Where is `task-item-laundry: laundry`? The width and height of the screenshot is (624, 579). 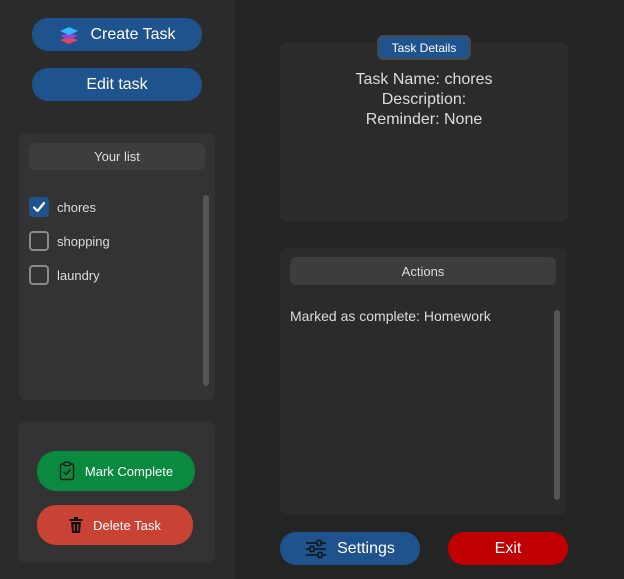
task-item-laundry: laundry is located at coordinates (64, 275).